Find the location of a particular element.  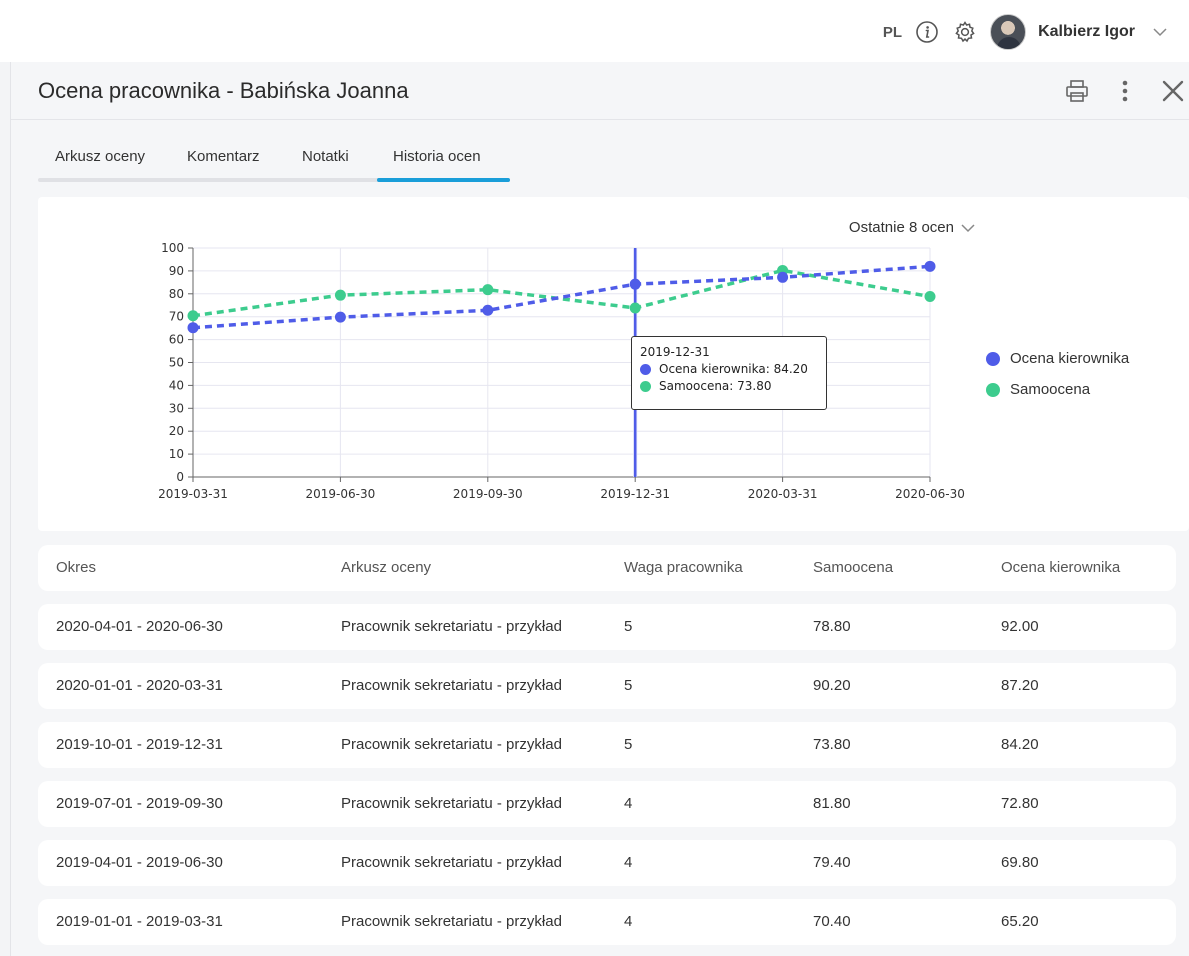

y-tick-label: 40 is located at coordinates (176, 385).